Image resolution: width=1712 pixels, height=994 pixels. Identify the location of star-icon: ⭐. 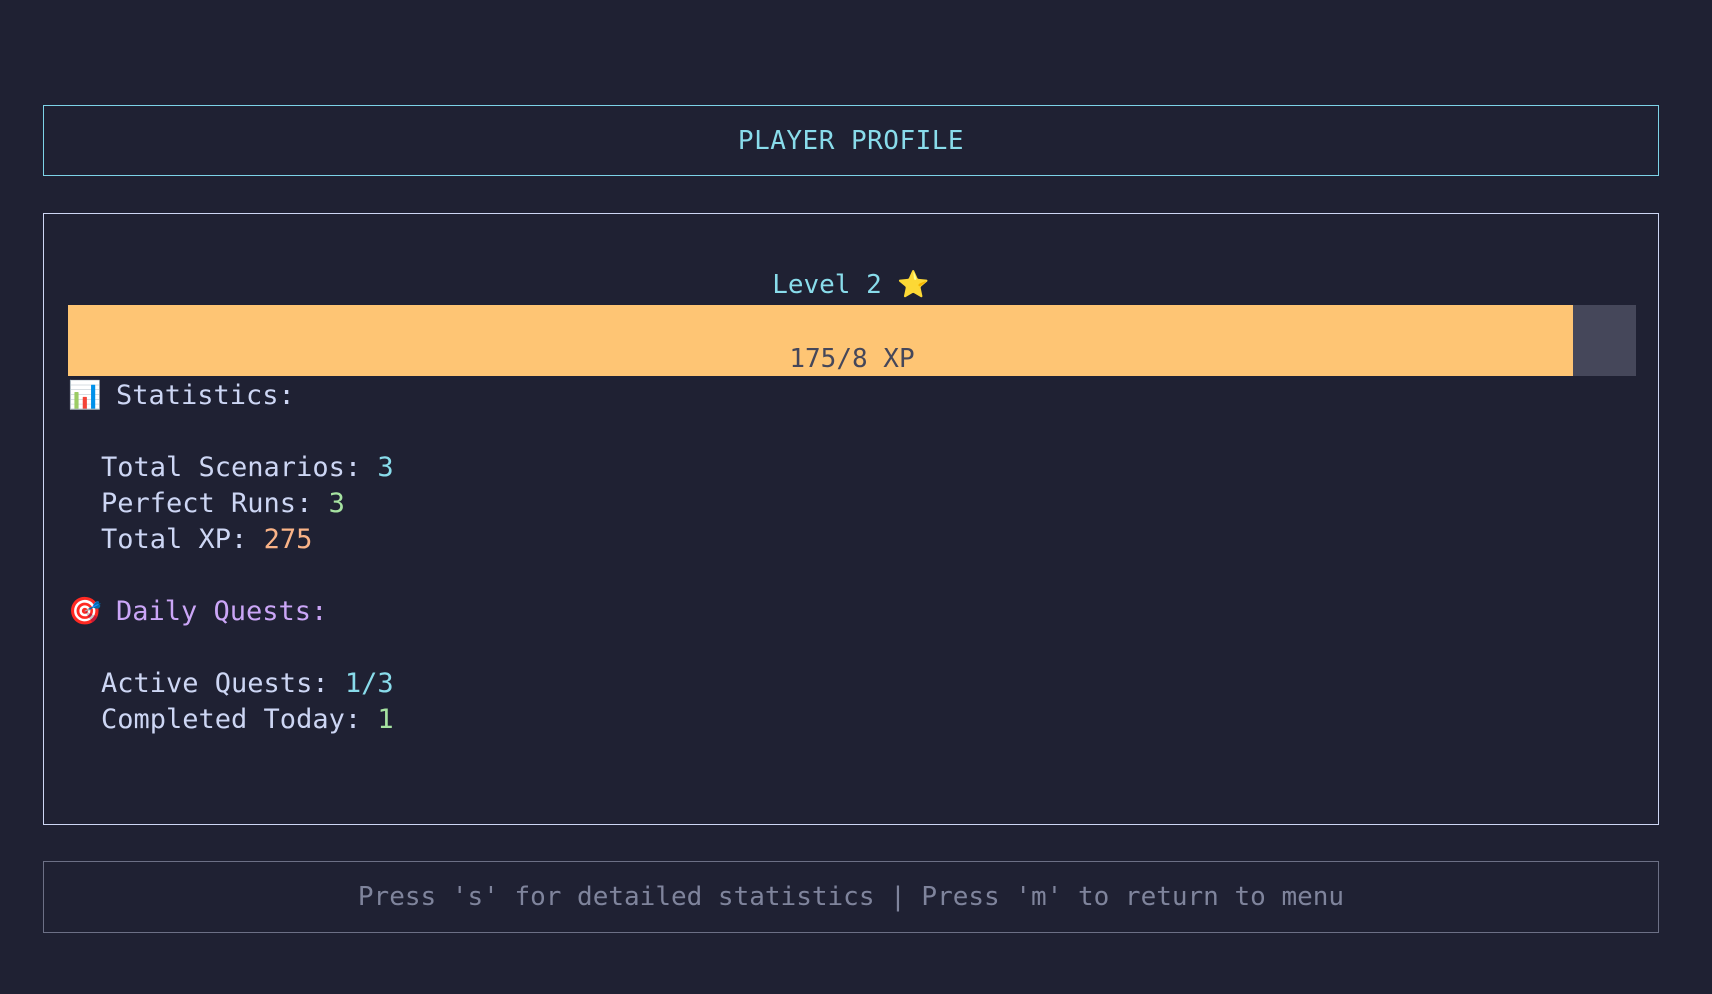
(913, 285).